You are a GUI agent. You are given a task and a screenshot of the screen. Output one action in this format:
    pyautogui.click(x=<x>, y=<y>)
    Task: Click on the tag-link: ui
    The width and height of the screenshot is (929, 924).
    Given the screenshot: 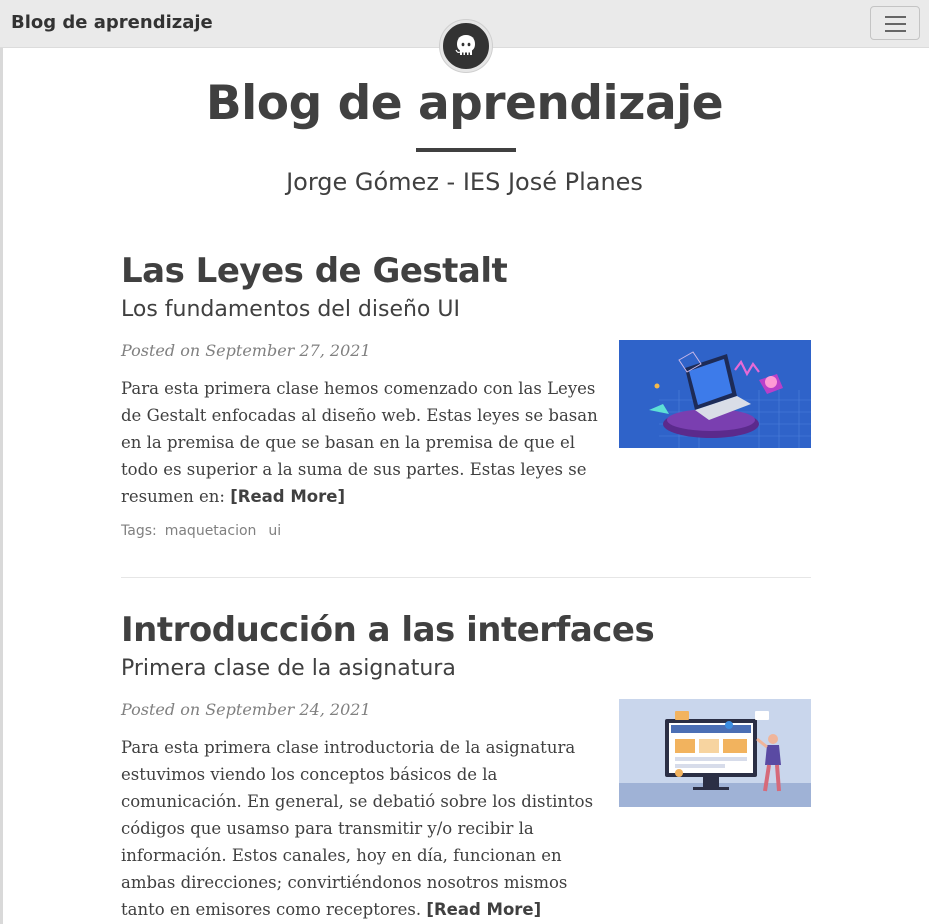 What is the action you would take?
    pyautogui.click(x=274, y=531)
    